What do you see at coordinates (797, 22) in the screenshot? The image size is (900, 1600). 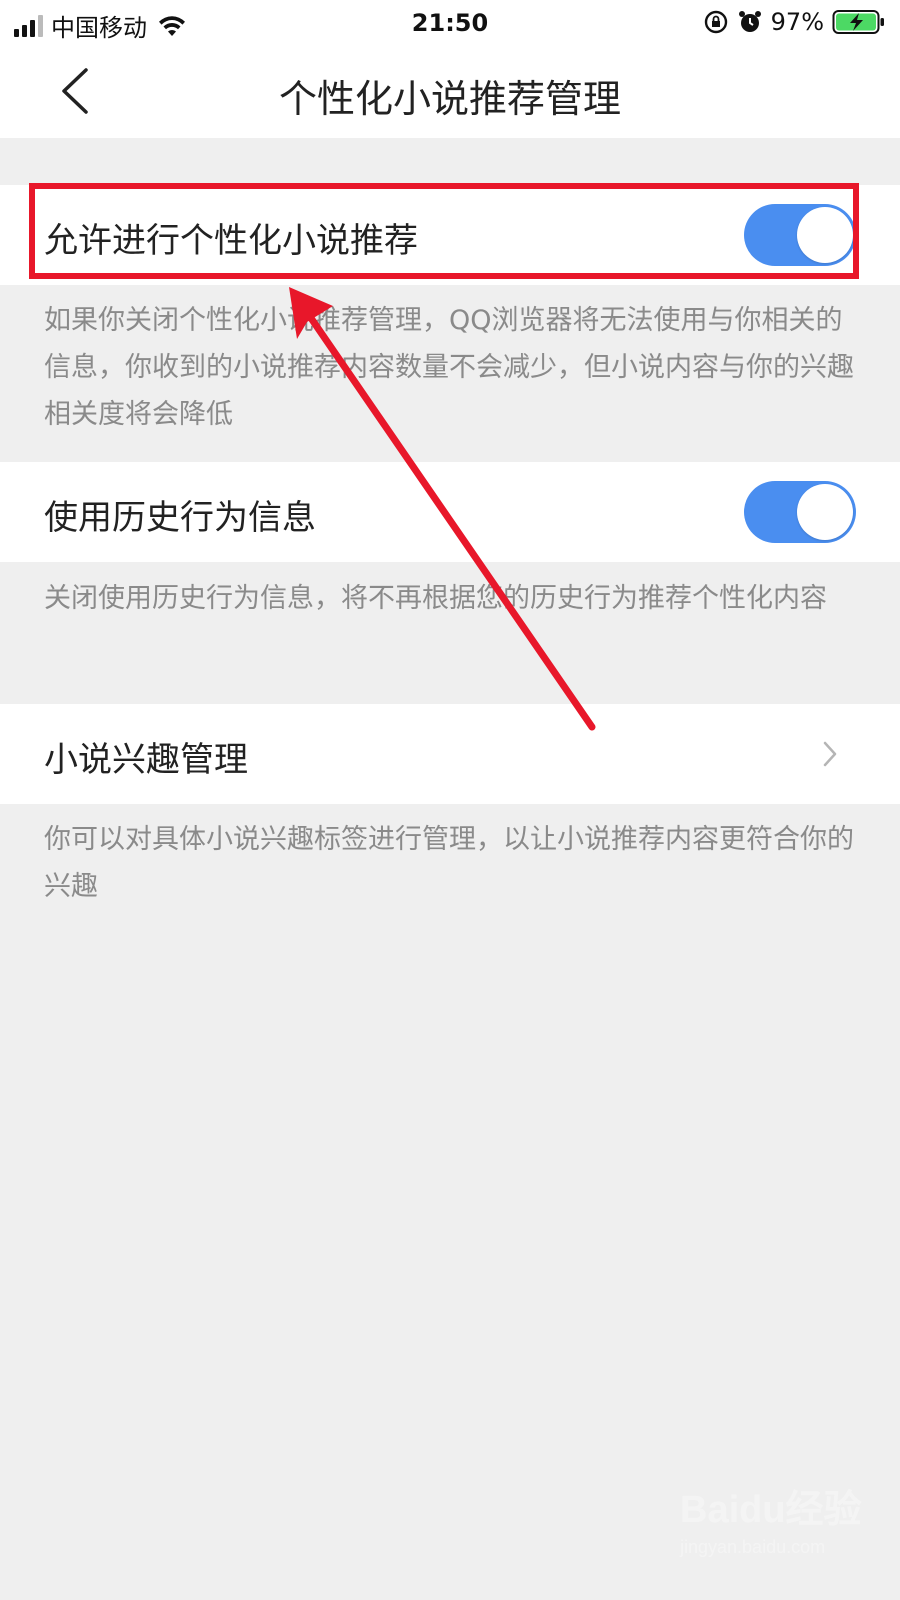 I see `battery-percent: 97%` at bounding box center [797, 22].